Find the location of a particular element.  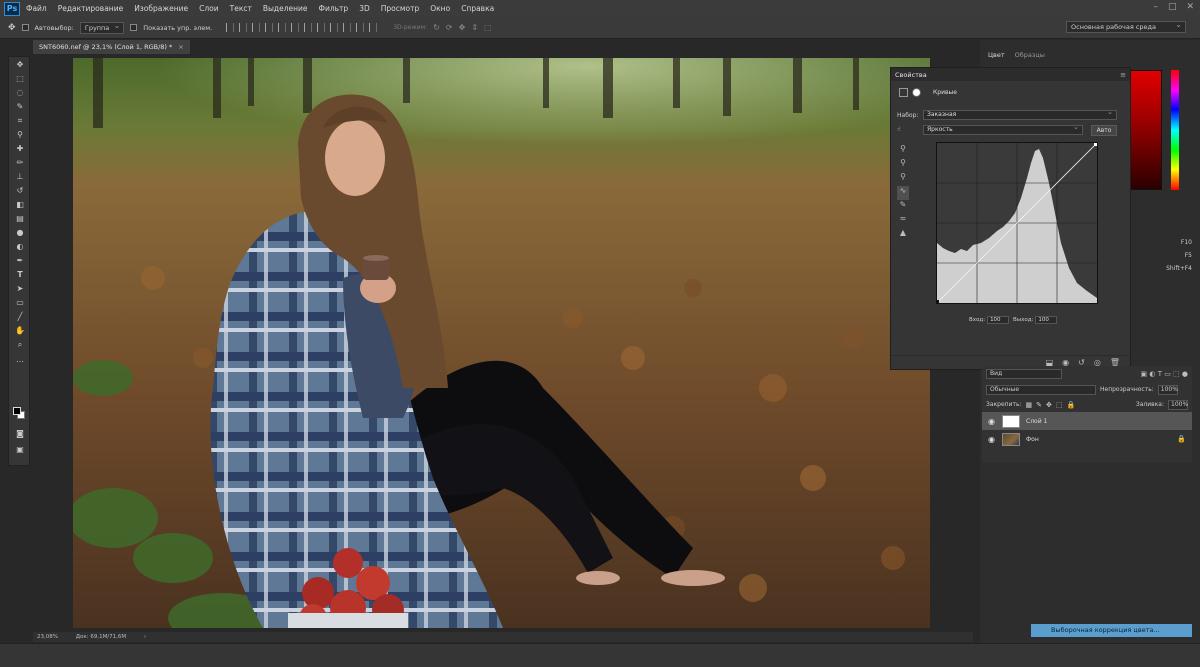

lock-pixels-icon: ✎ is located at coordinates (1039, 405).